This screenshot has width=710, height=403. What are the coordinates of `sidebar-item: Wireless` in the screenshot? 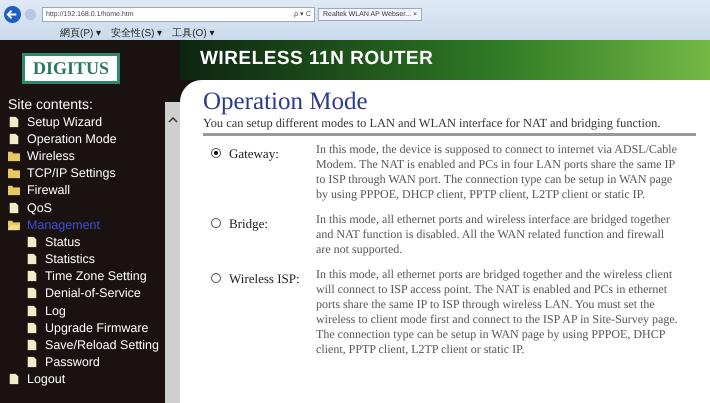 It's located at (86, 156).